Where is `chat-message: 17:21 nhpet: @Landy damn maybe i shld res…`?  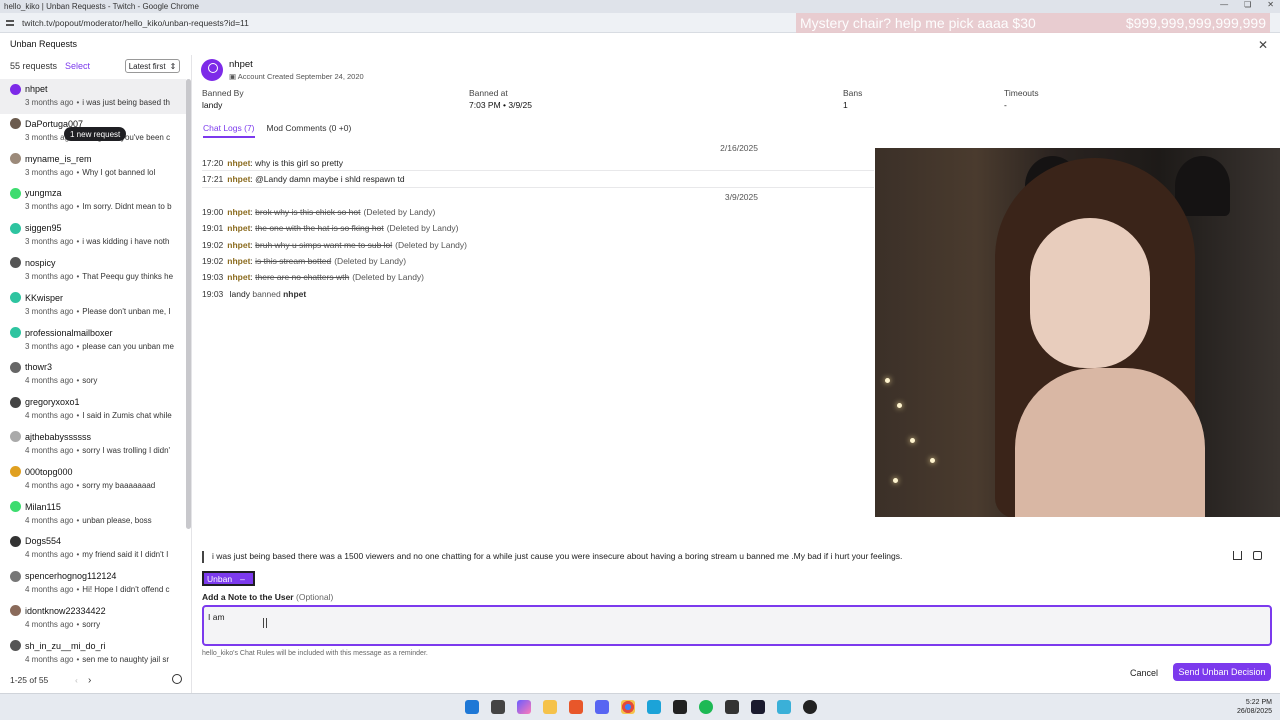
chat-message: 17:21 nhpet: @Landy damn maybe i shld res… is located at coordinates (538, 179).